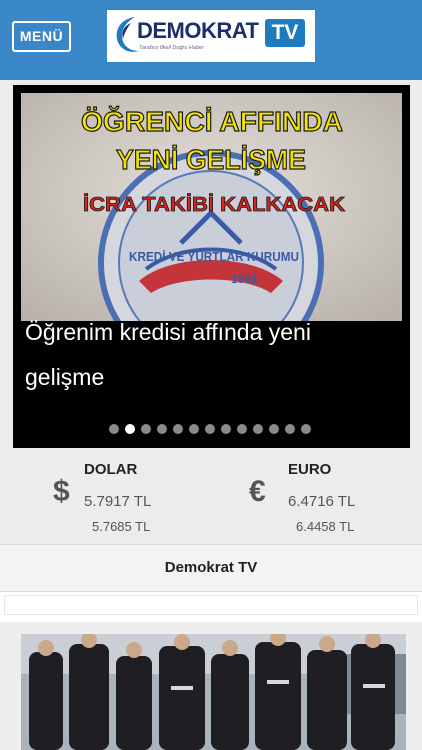 The width and height of the screenshot is (422, 750). Describe the element at coordinates (257, 491) in the screenshot. I see `euro-icon: €` at that location.